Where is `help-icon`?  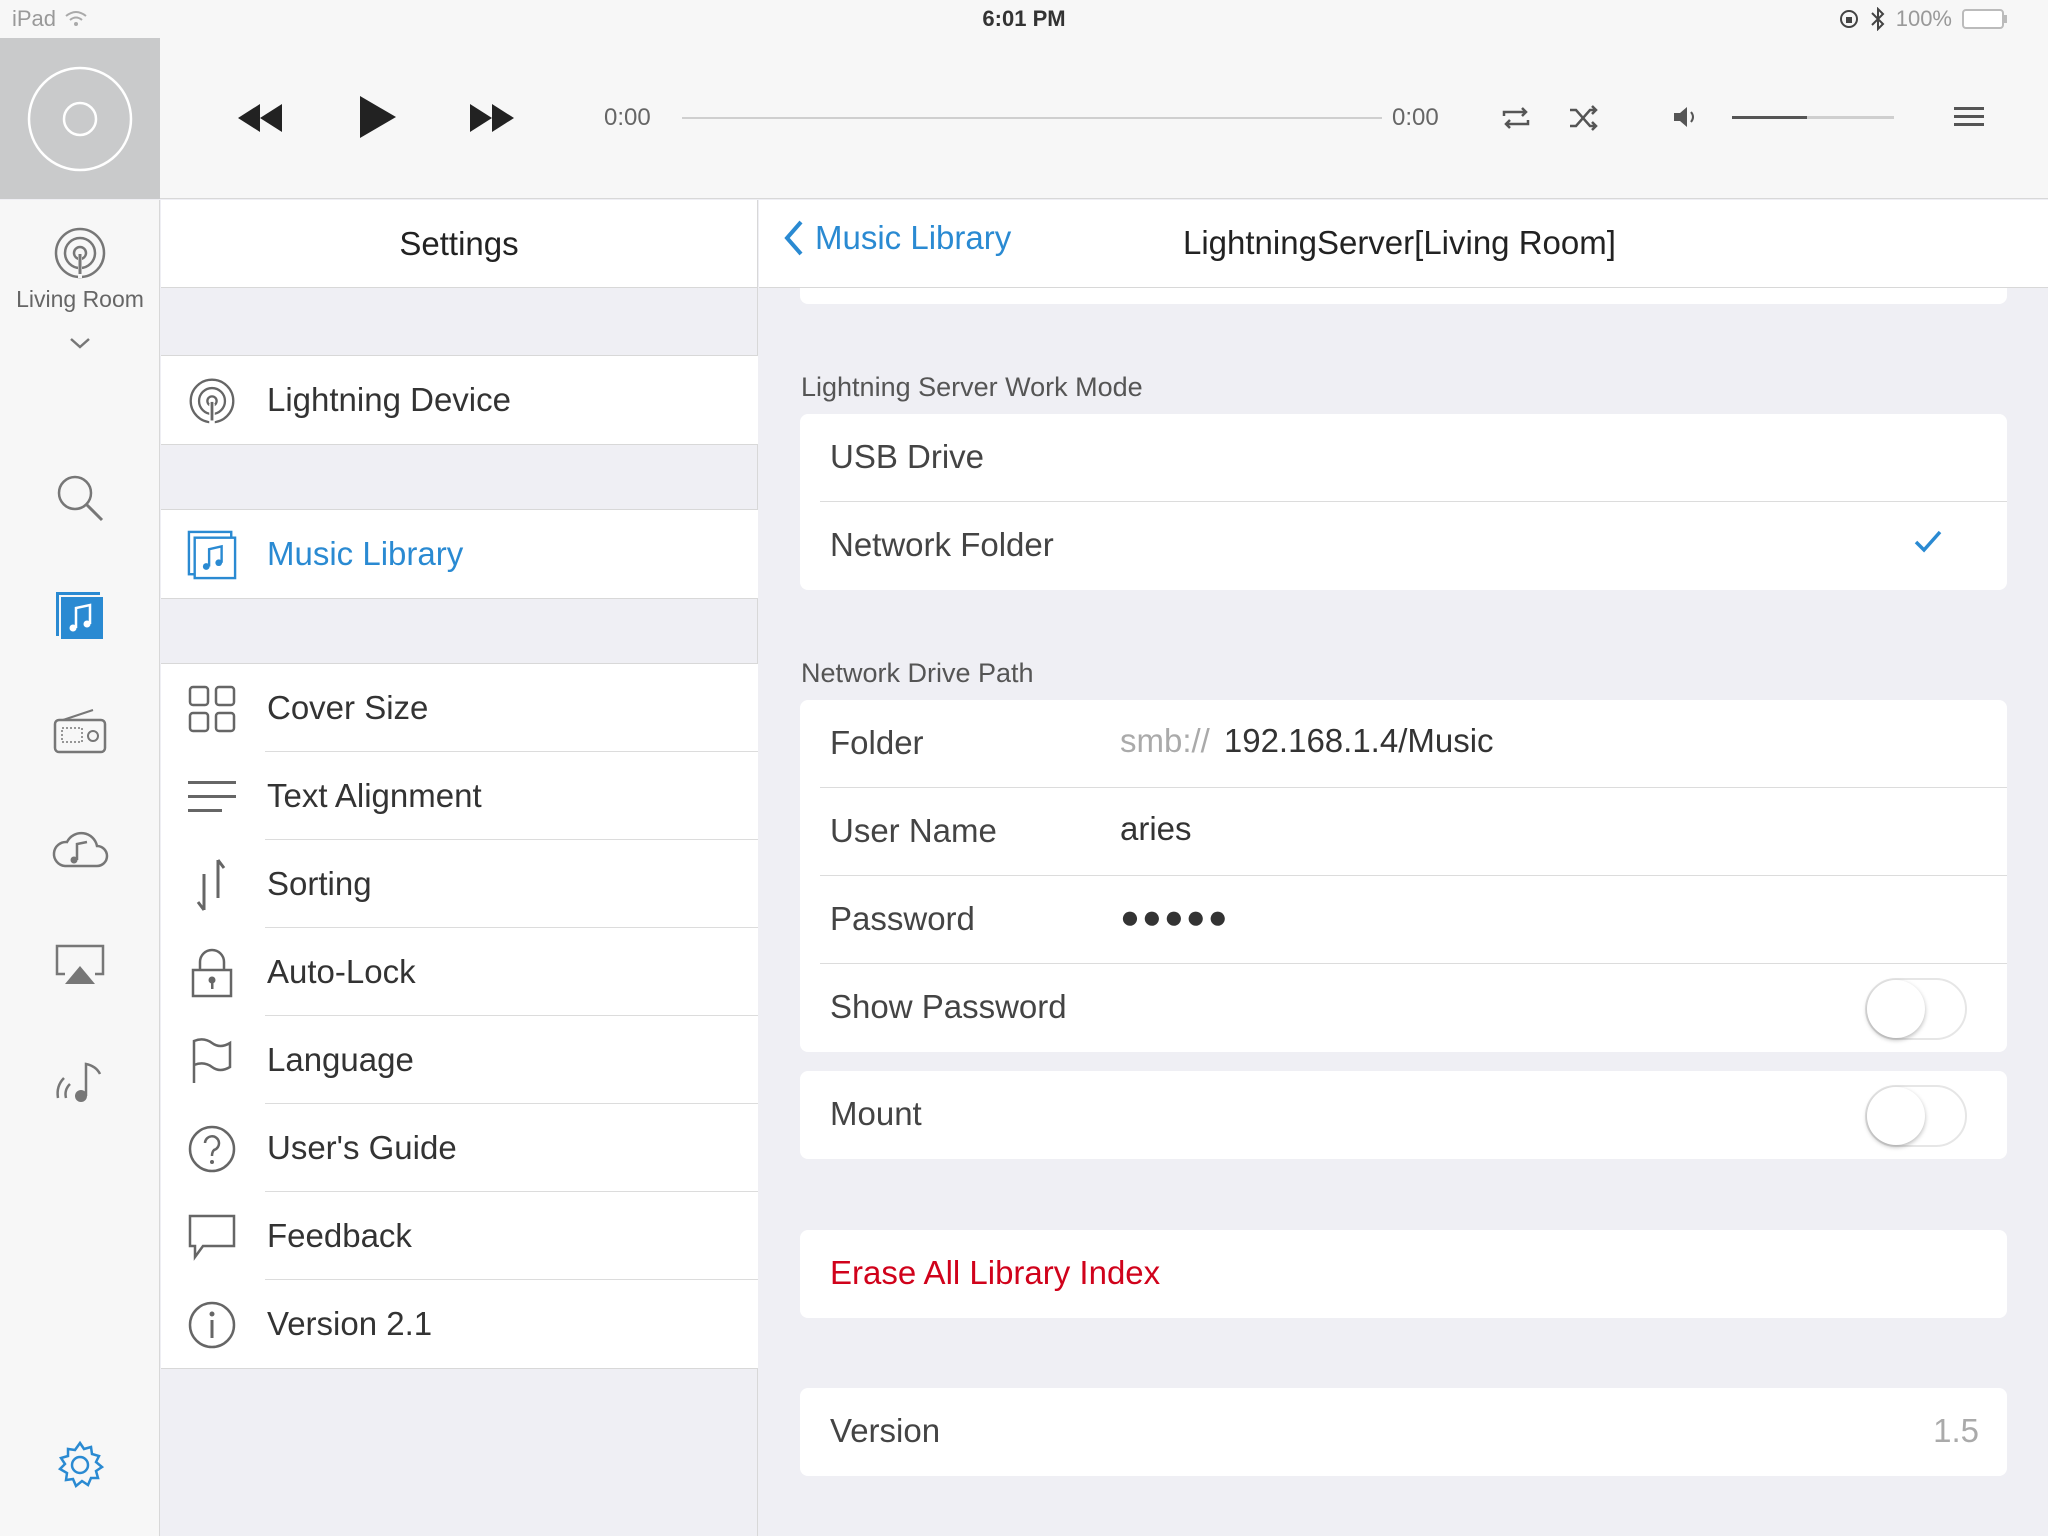 help-icon is located at coordinates (212, 1149).